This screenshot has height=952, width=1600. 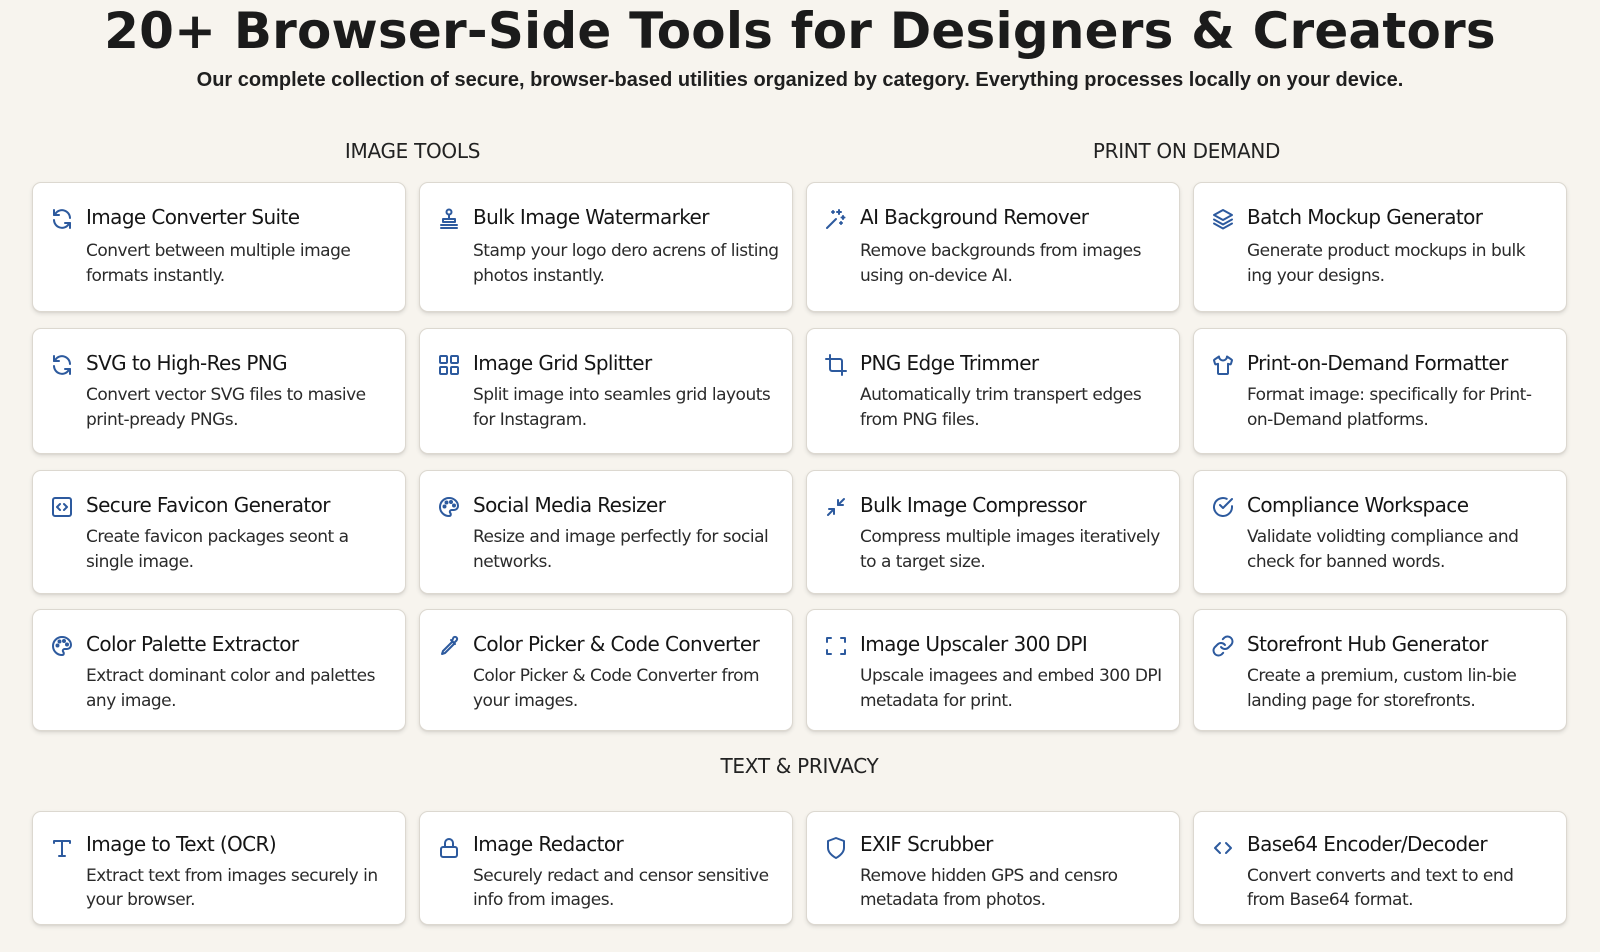 I want to click on tool-name: Social Media Resizer, so click(x=569, y=505).